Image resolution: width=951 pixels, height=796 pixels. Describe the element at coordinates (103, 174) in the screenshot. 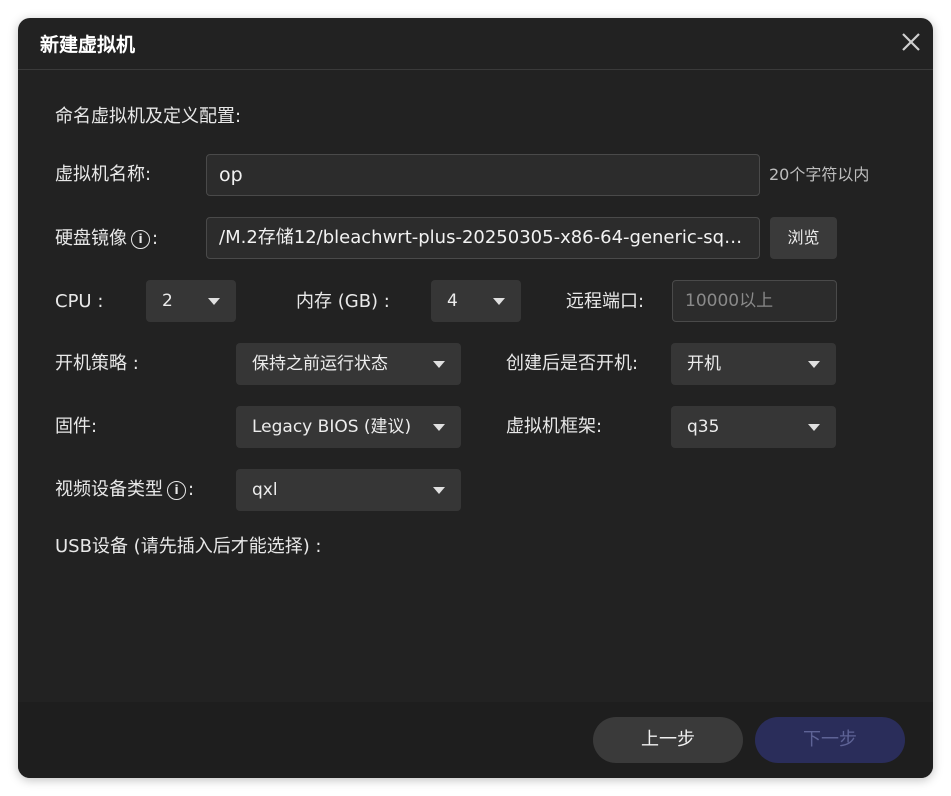

I see `vm-name-label: 虚拟机名称:` at that location.